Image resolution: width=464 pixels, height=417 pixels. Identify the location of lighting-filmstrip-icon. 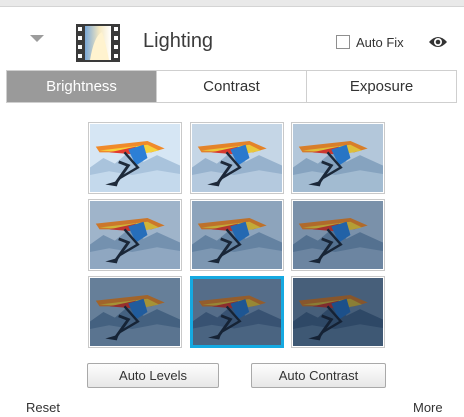
(98, 43).